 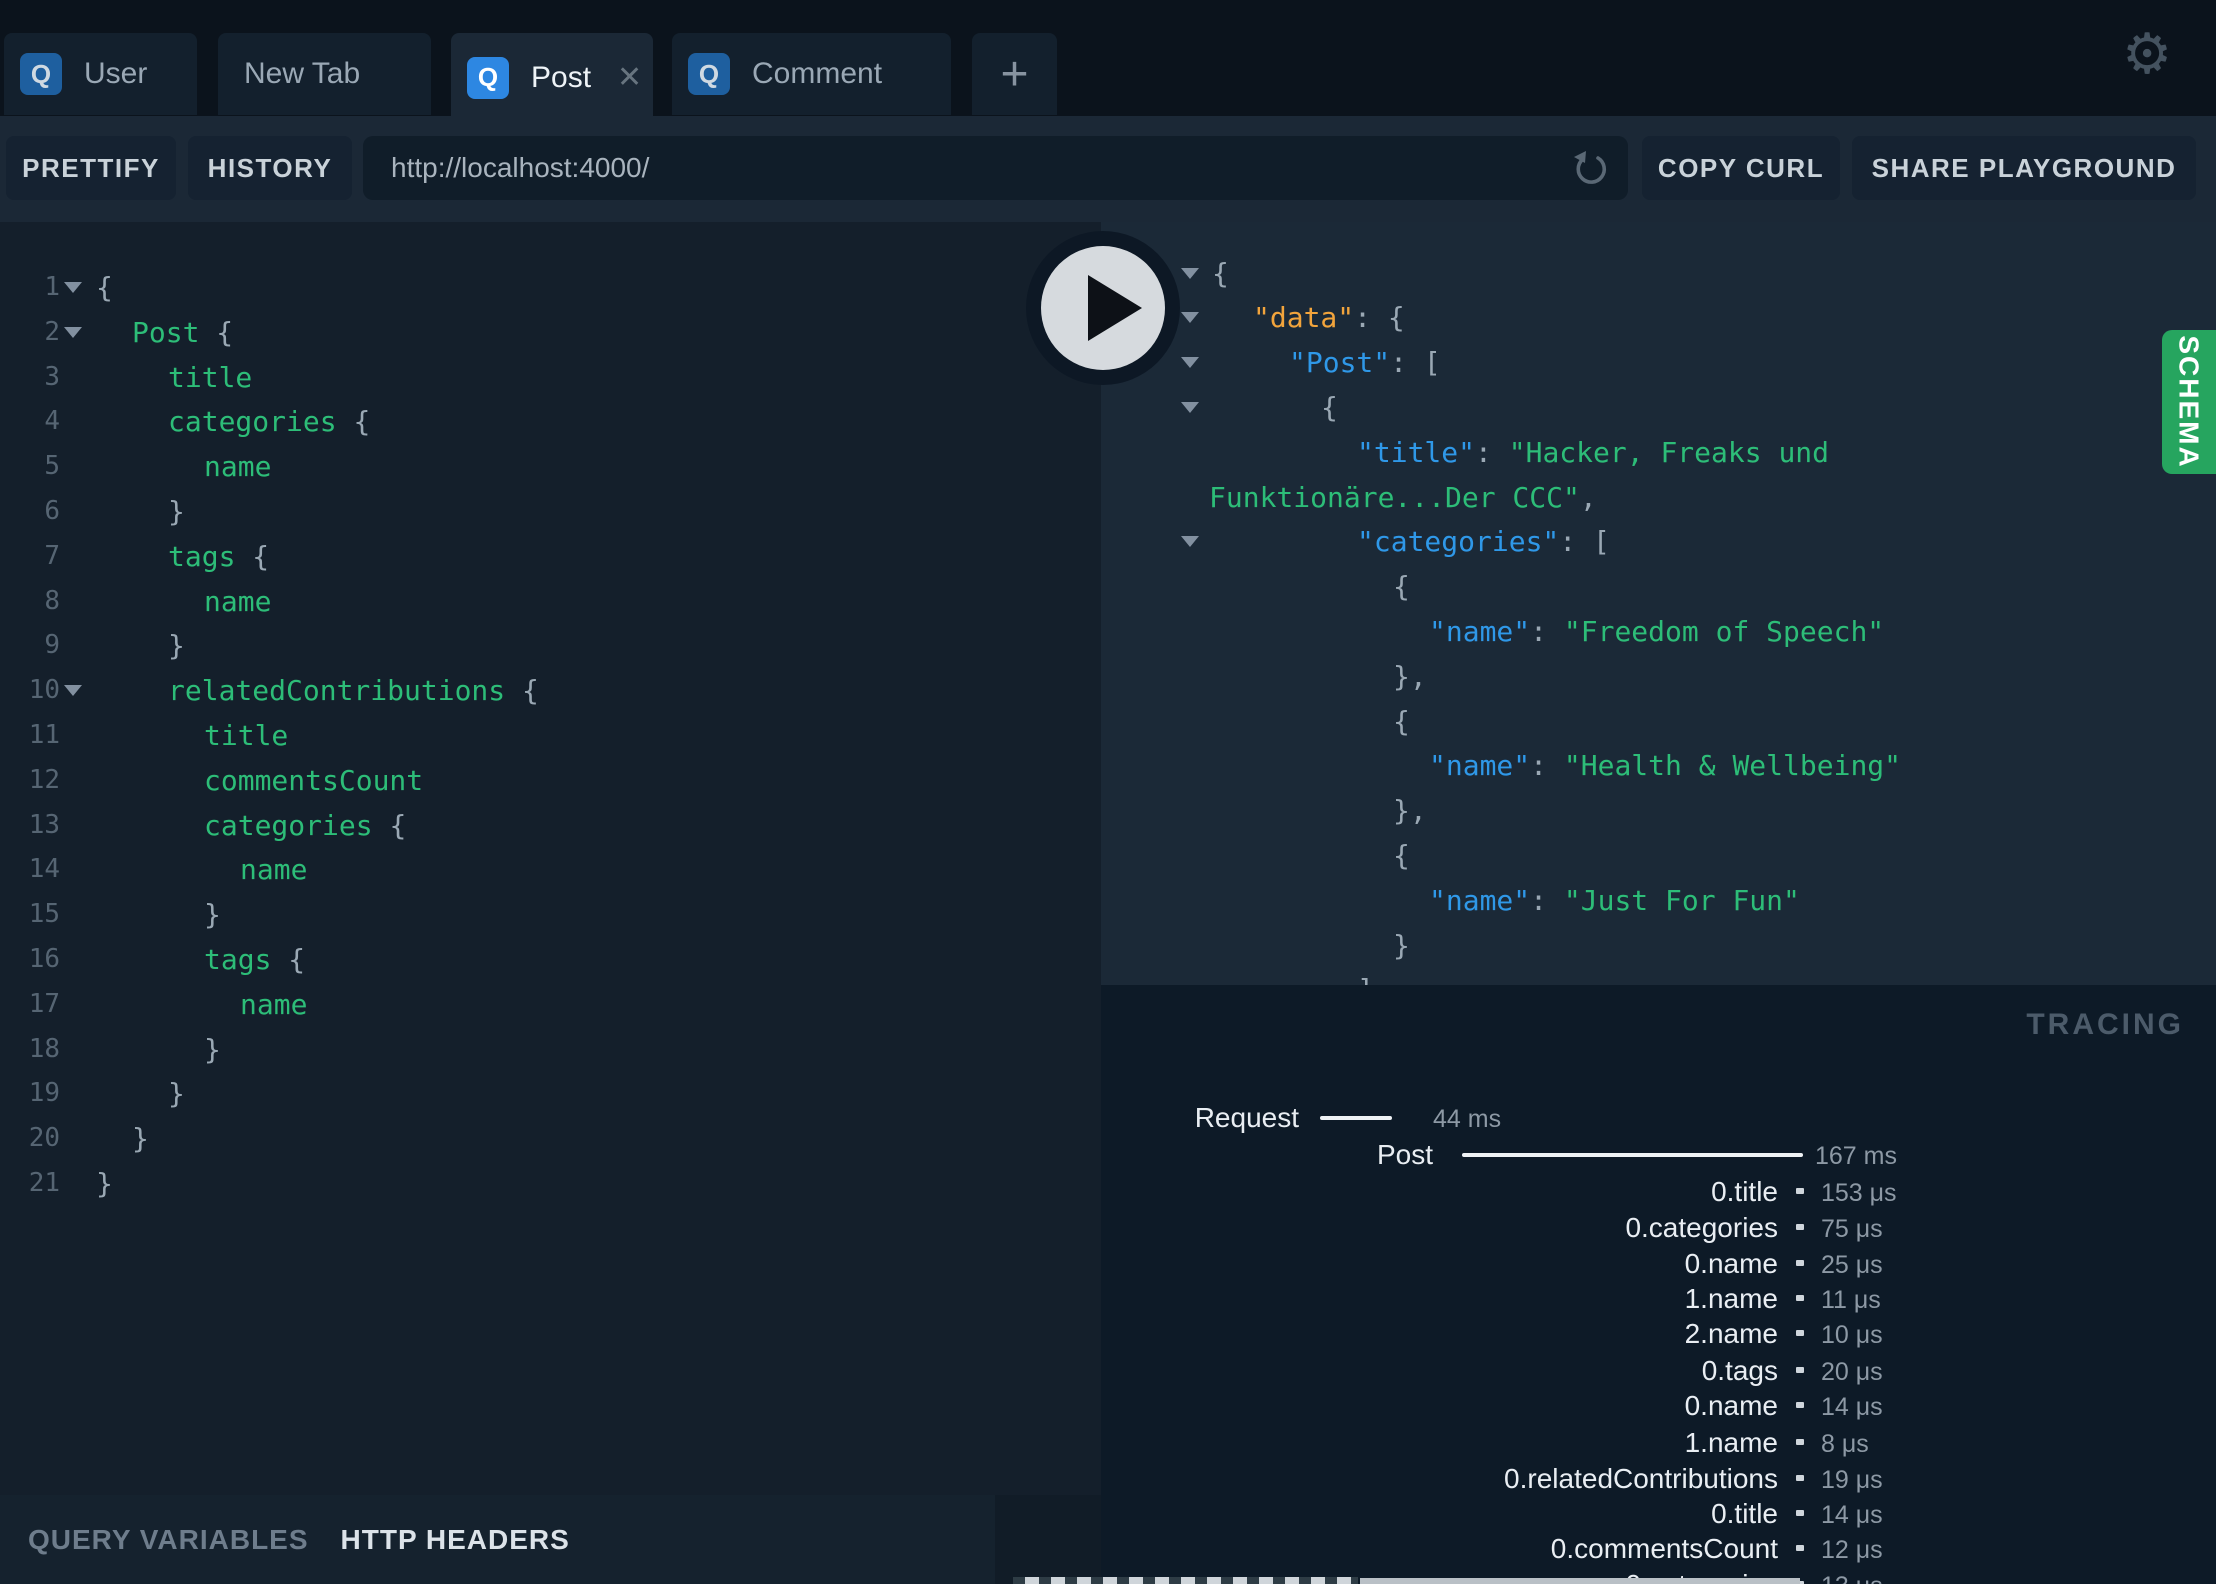 I want to click on editor-line: 2 Post {, so click(x=550, y=332).